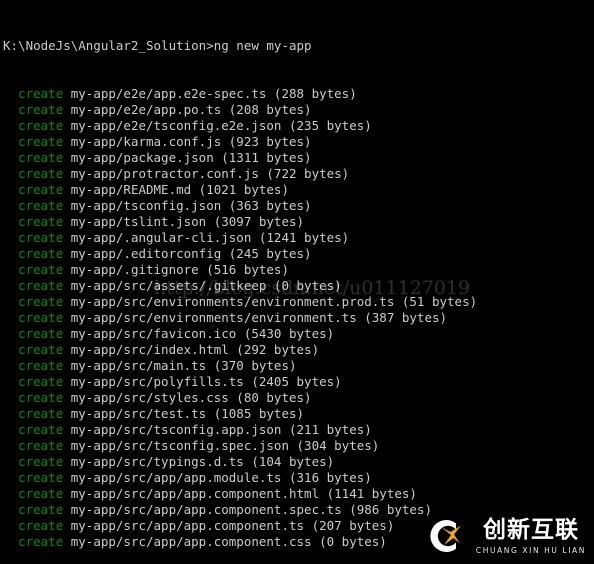 The height and width of the screenshot is (564, 594). What do you see at coordinates (176, 269) in the screenshot?
I see `created-file-path: my-app/.gitignore (516 bytes)` at bounding box center [176, 269].